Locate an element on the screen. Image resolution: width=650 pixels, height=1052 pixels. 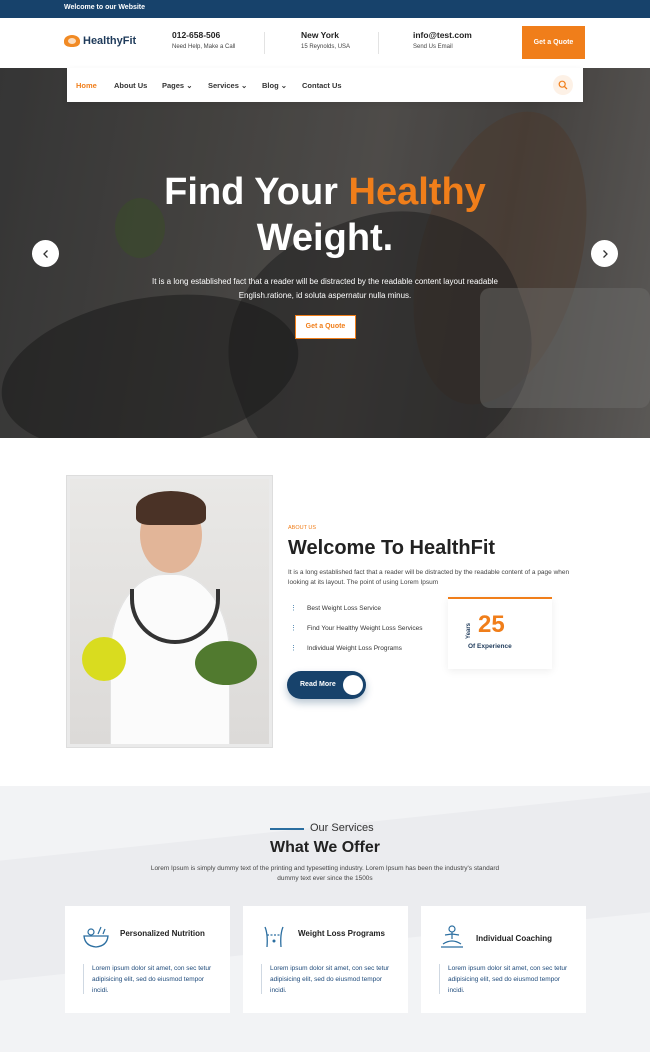
topbar: Welcome to our Website is located at coordinates (325, 9).